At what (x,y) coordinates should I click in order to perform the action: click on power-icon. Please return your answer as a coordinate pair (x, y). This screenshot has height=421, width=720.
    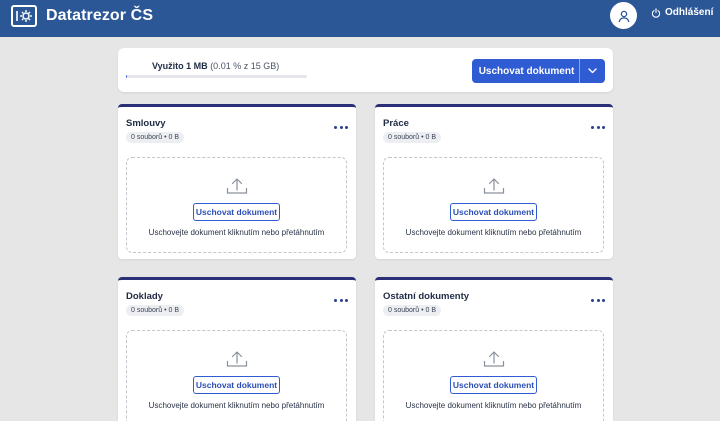
    Looking at the image, I should click on (656, 12).